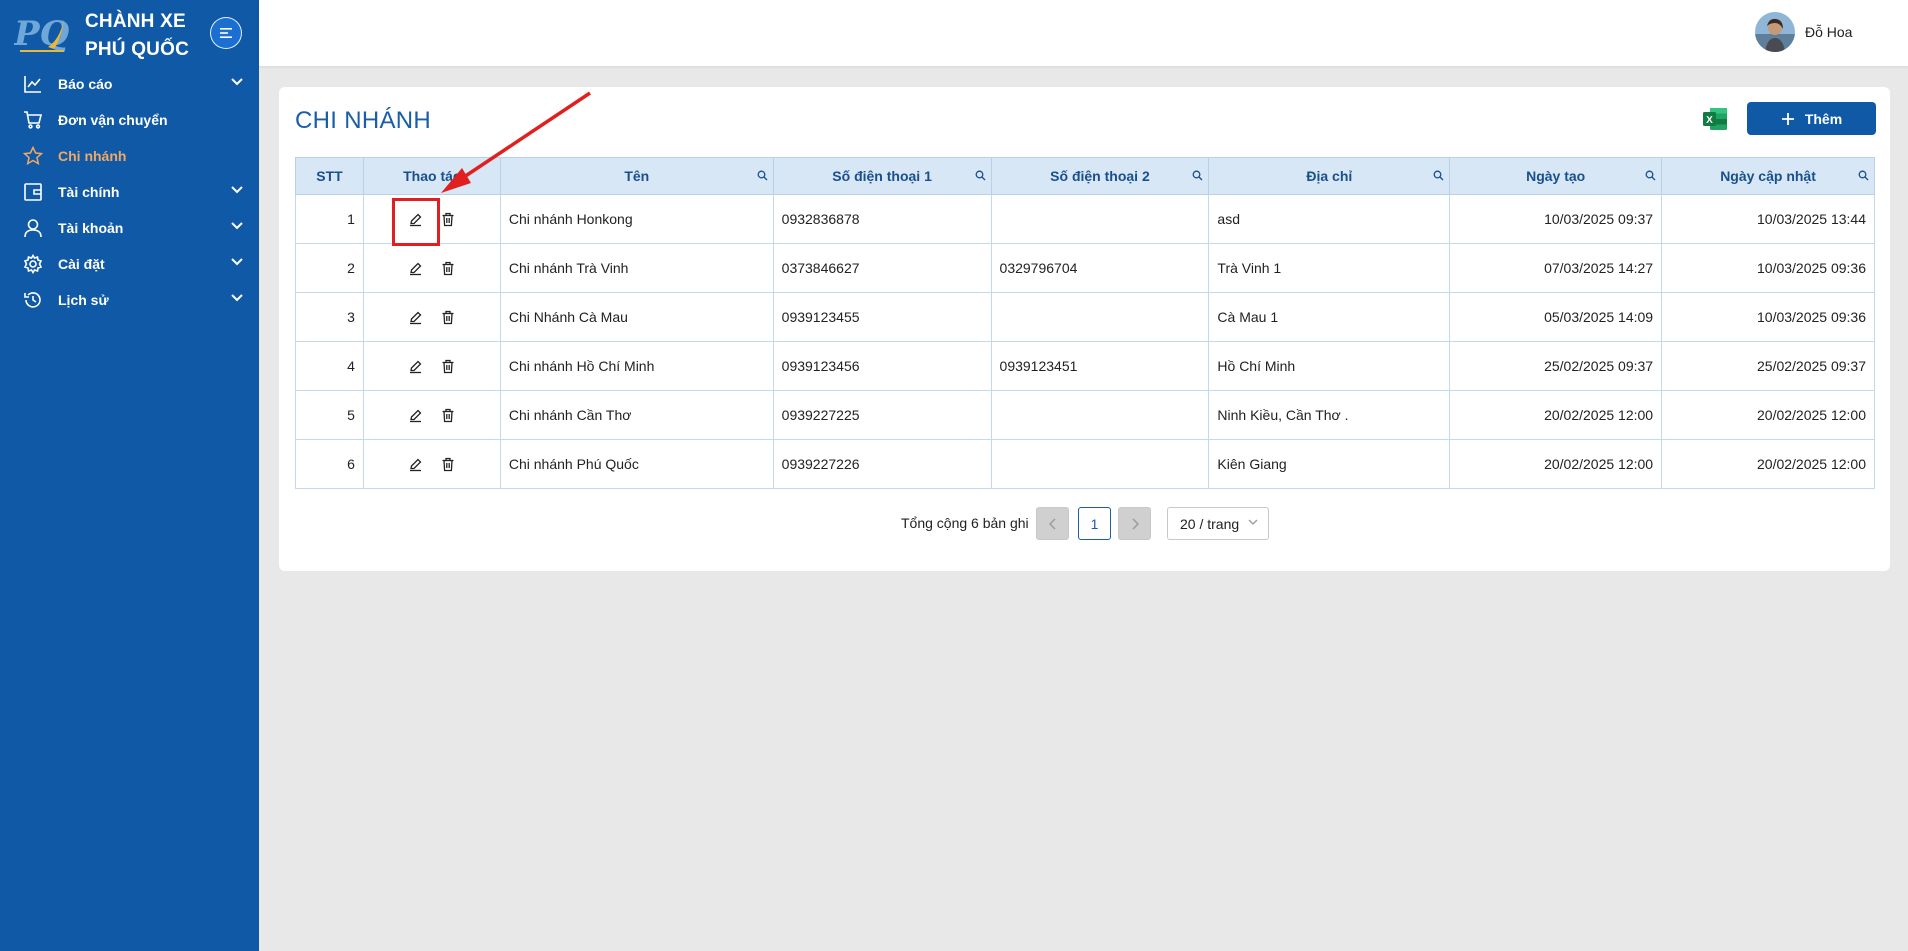  I want to click on page-size-select: 20 / trang, so click(1218, 523).